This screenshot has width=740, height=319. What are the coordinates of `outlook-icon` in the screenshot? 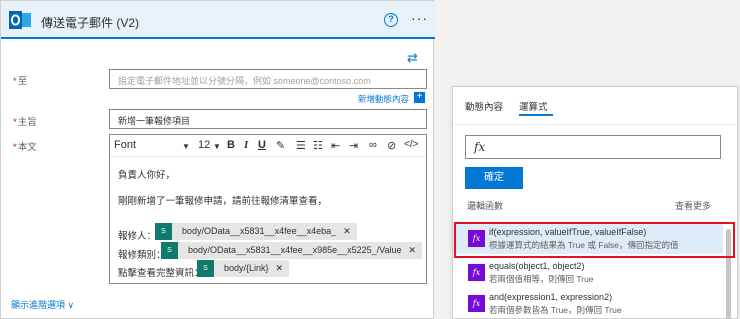 It's located at (20, 20).